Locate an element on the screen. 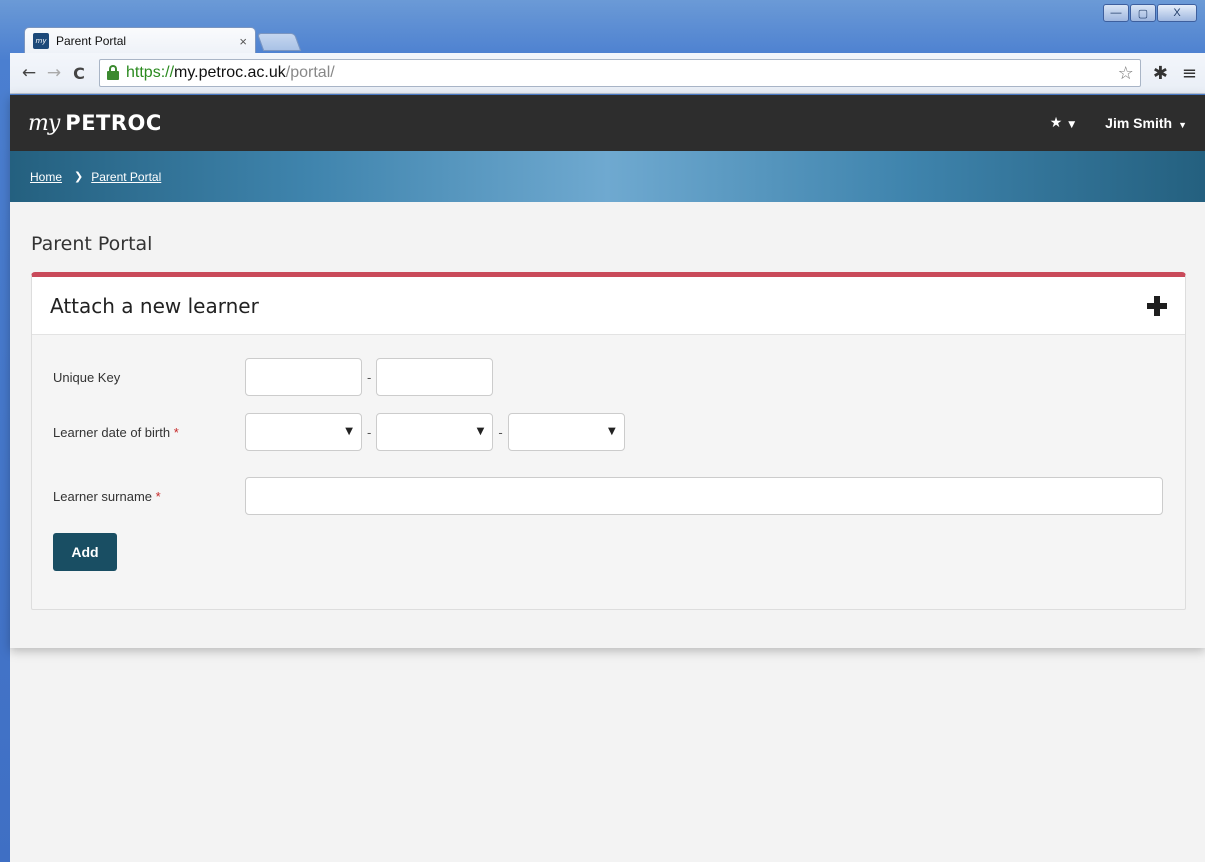 This screenshot has width=1205, height=862. browser-tab: my Parent Portal × is located at coordinates (140, 40).